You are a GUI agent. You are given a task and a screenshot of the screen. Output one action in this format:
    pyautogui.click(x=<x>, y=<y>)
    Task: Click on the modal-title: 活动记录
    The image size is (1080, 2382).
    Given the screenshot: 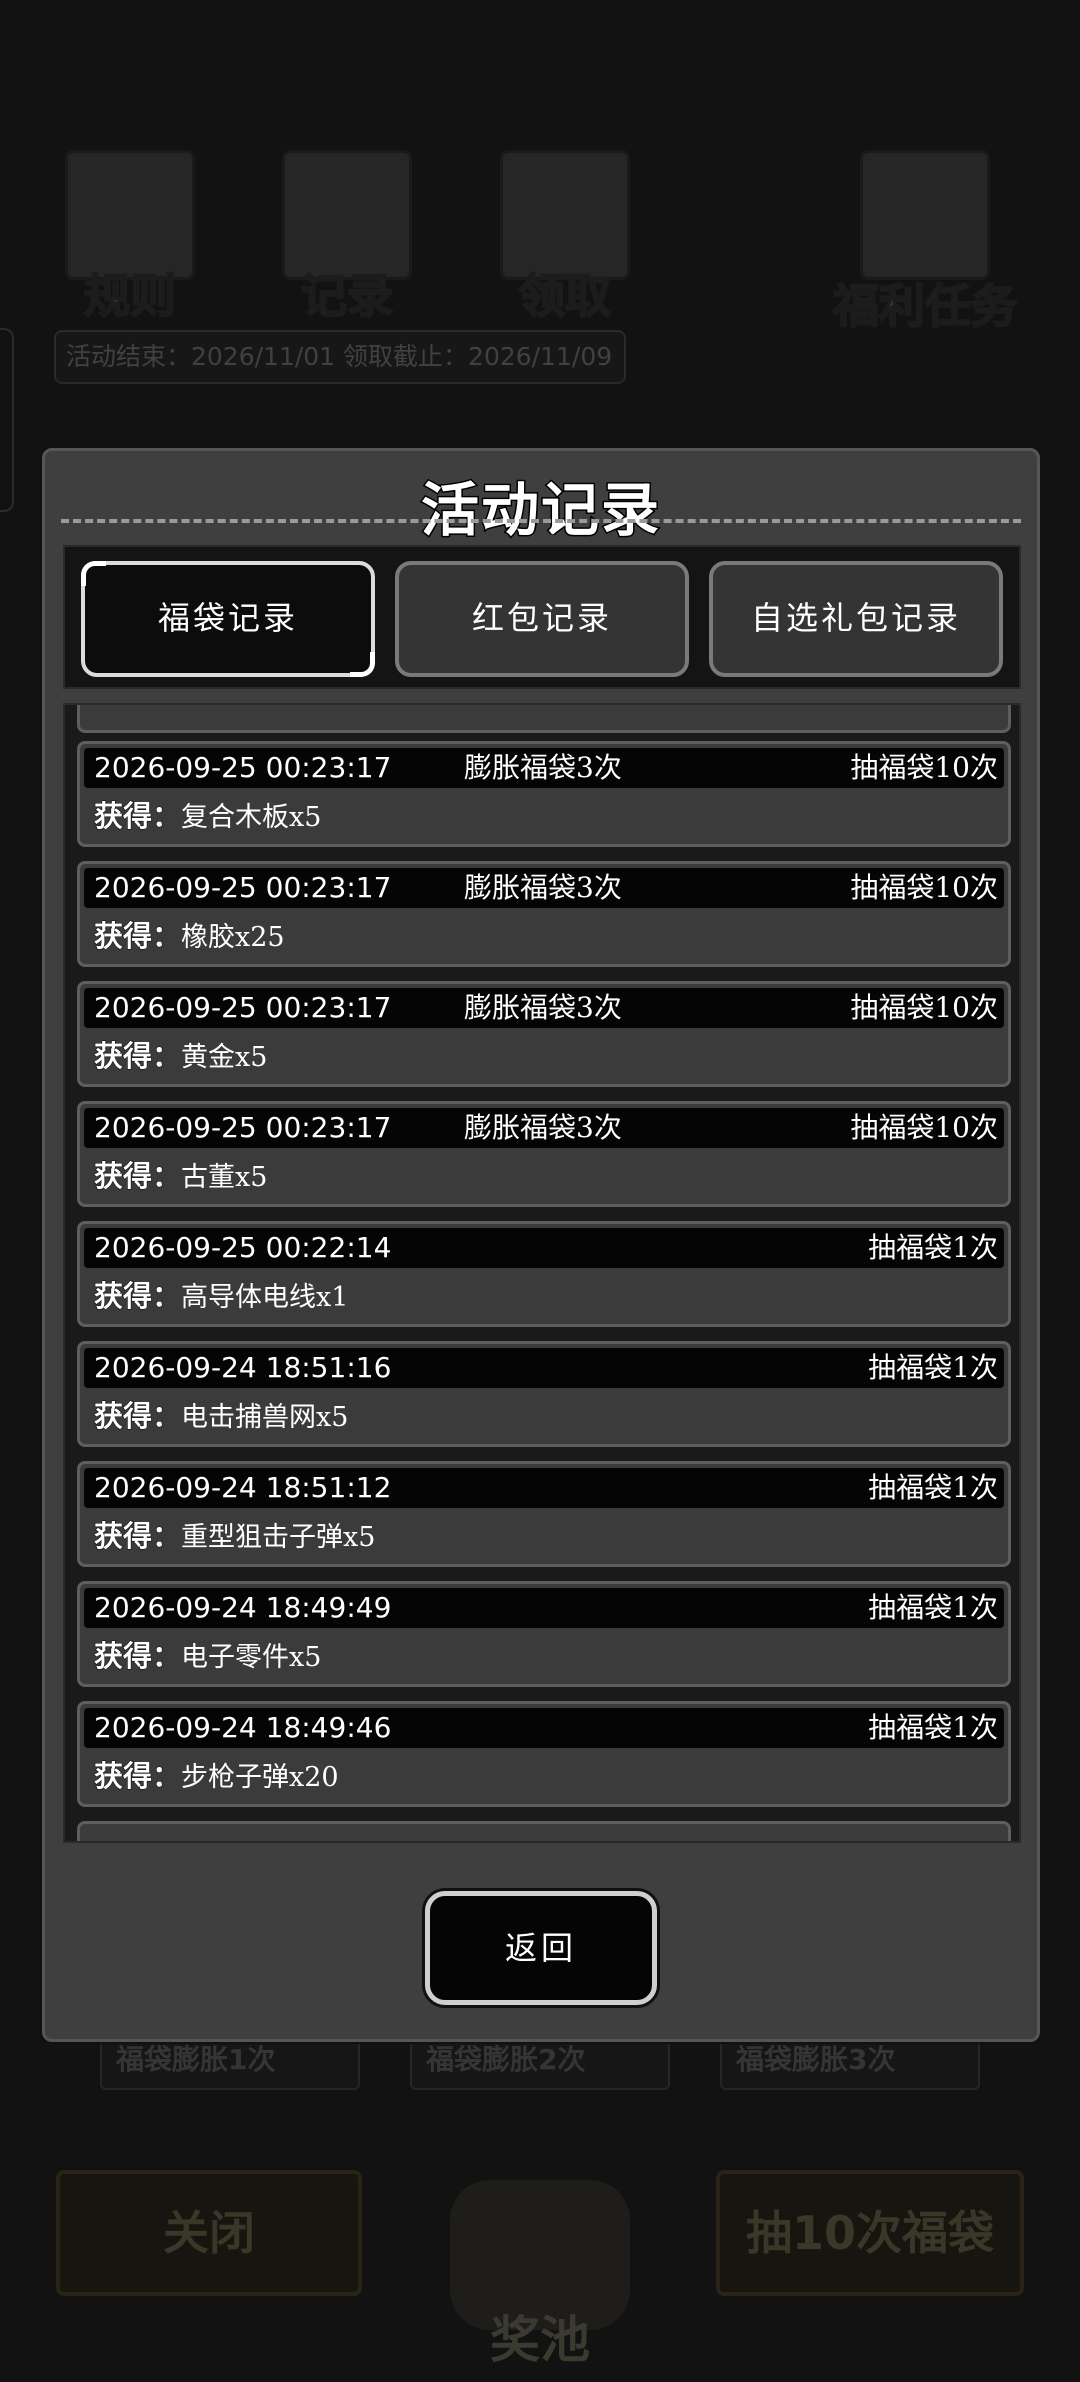 What is the action you would take?
    pyautogui.click(x=540, y=510)
    